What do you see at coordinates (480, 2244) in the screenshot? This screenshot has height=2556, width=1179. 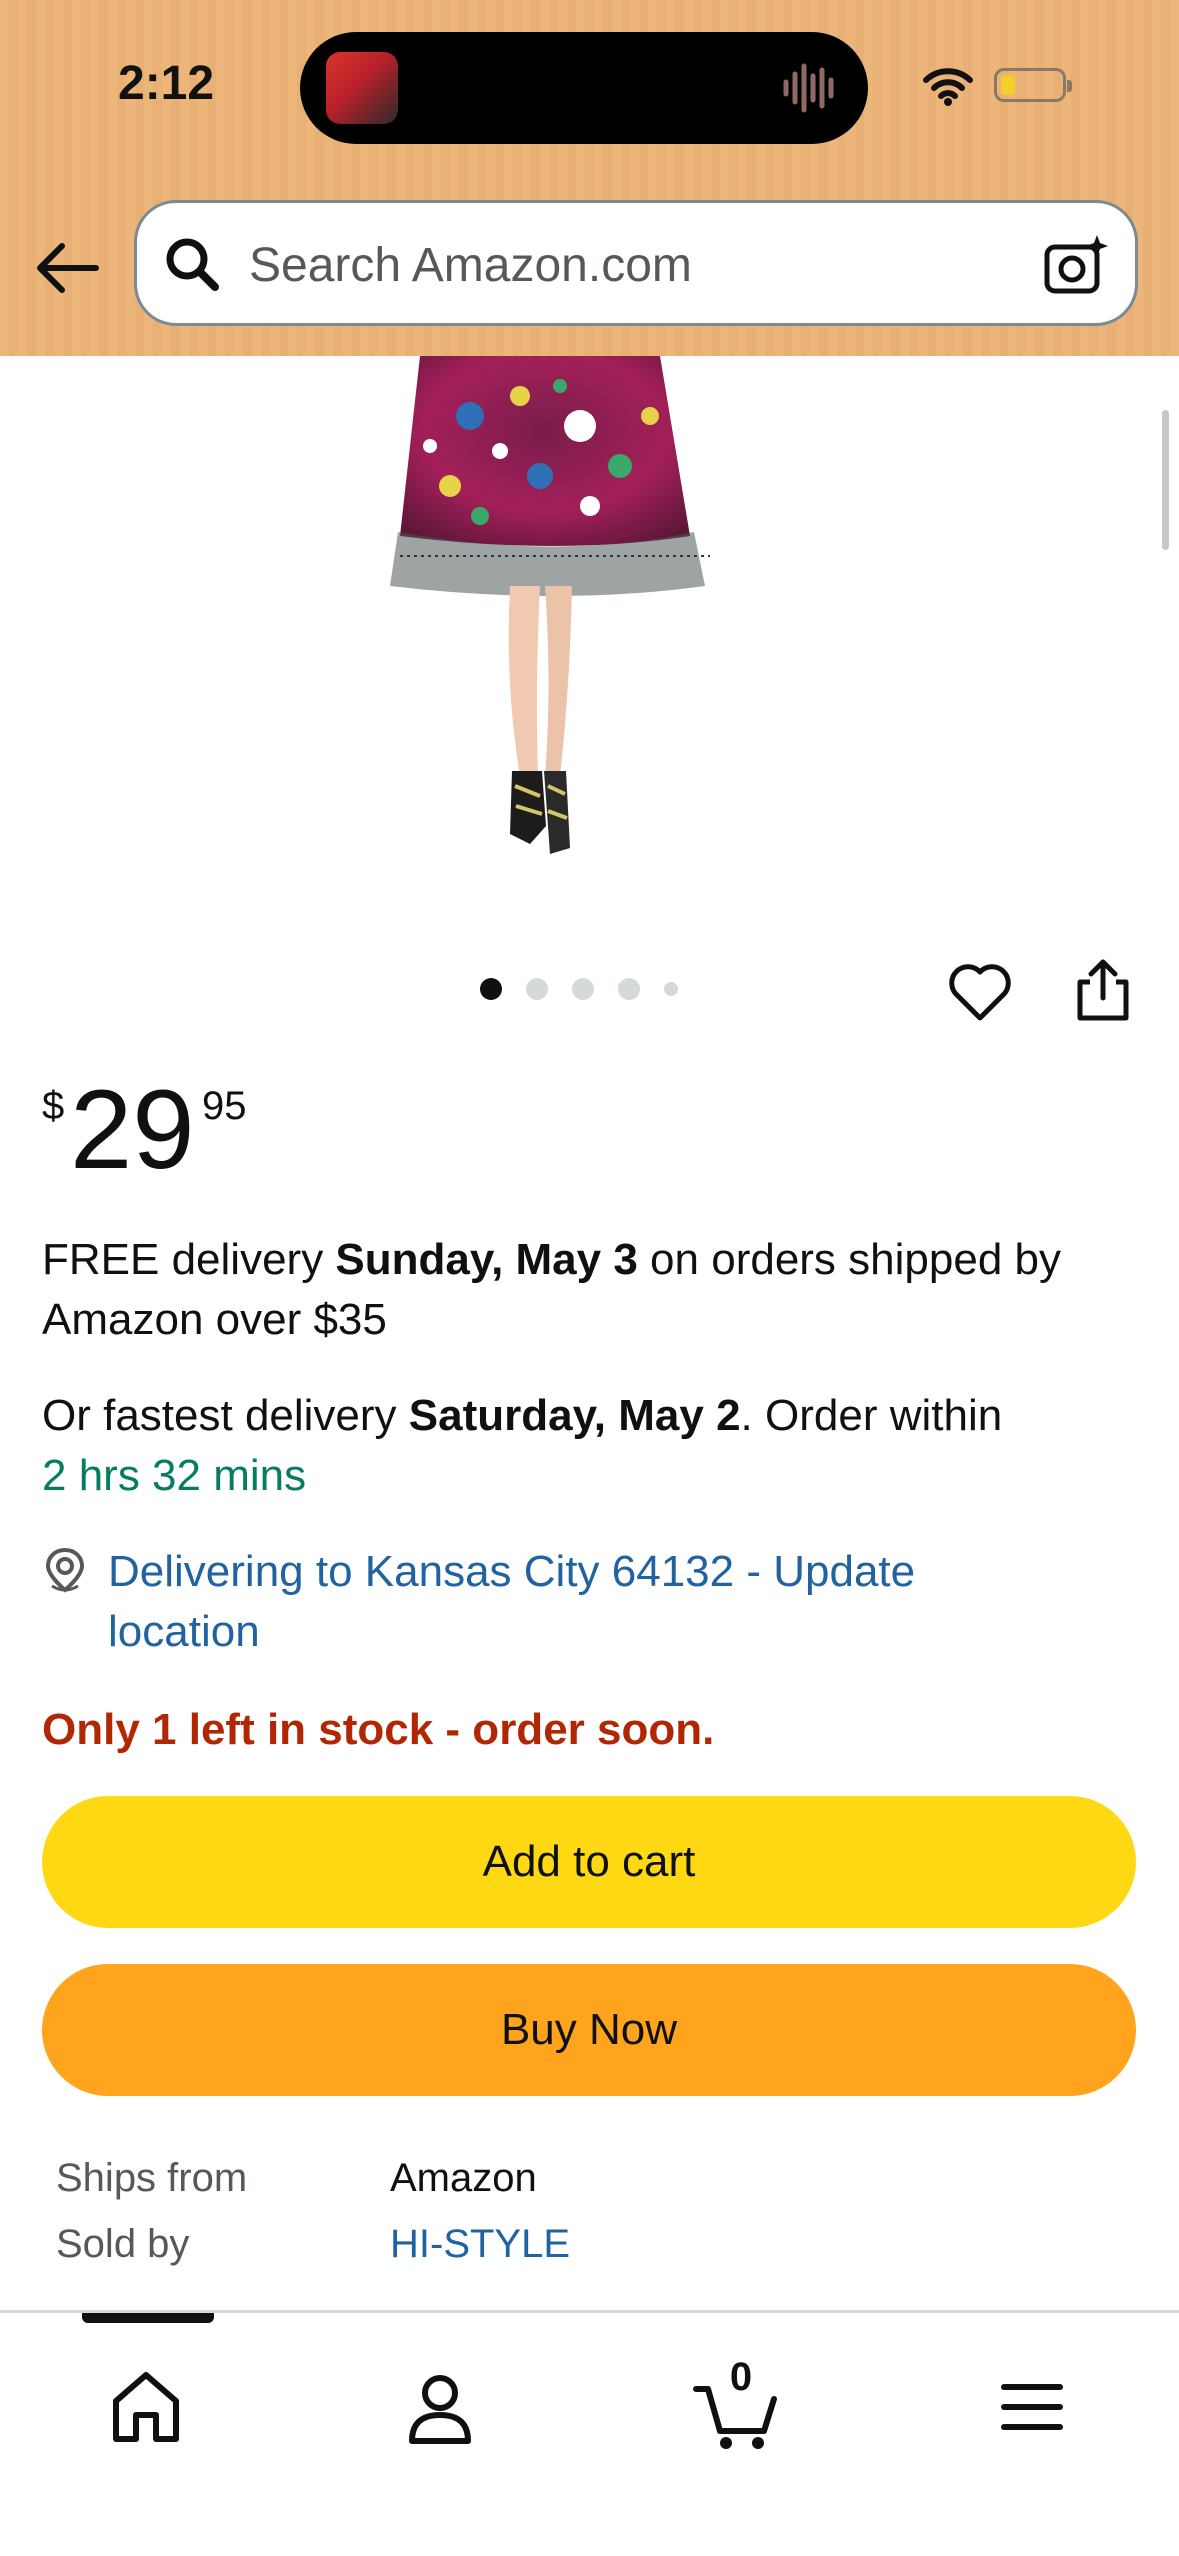 I see `seller-link: HI-STYLE` at bounding box center [480, 2244].